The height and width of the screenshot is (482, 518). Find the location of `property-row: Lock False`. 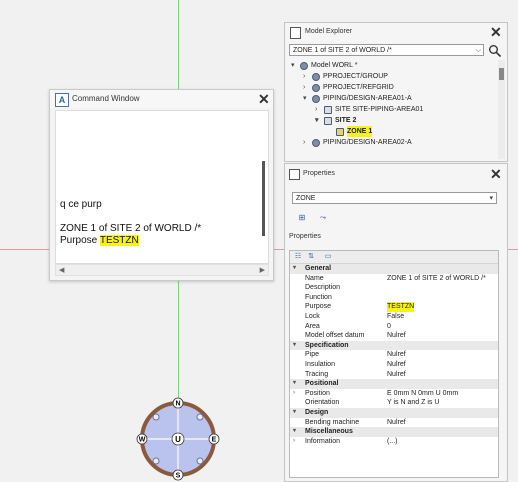

property-row: Lock False is located at coordinates (394, 317).